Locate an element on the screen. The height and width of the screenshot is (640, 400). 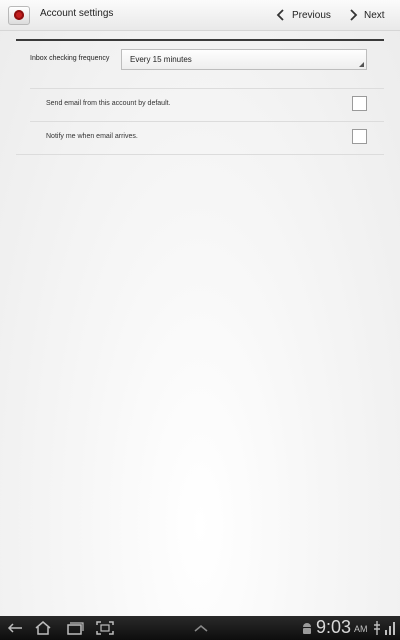
chevron-up-icon is located at coordinates (201, 628).